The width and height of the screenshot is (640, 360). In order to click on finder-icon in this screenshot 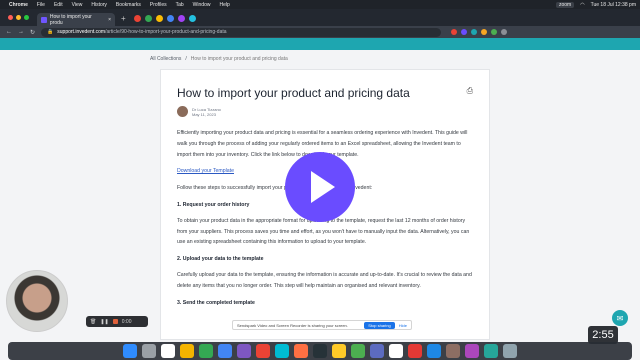, I will do `click(130, 351)`.